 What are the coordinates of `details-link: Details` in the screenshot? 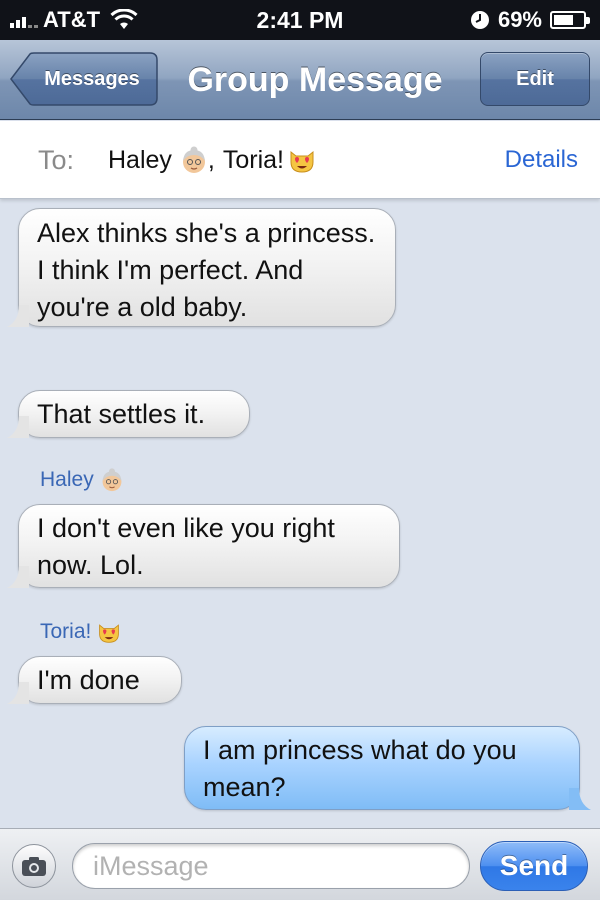 It's located at (541, 160).